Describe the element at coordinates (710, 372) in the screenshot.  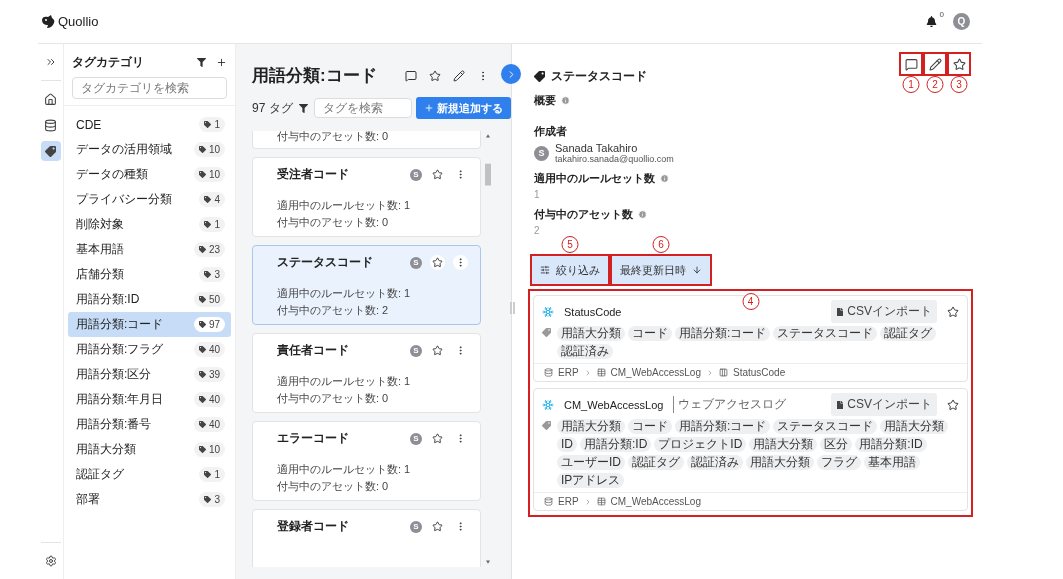
I see `chevron-icon` at that location.